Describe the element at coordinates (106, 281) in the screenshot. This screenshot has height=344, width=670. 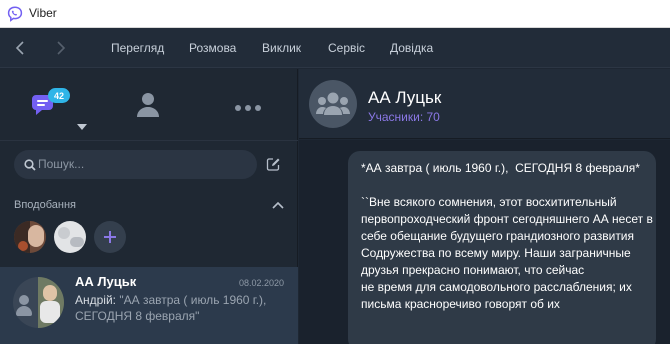
I see `chat-name: АА Луцьк` at that location.